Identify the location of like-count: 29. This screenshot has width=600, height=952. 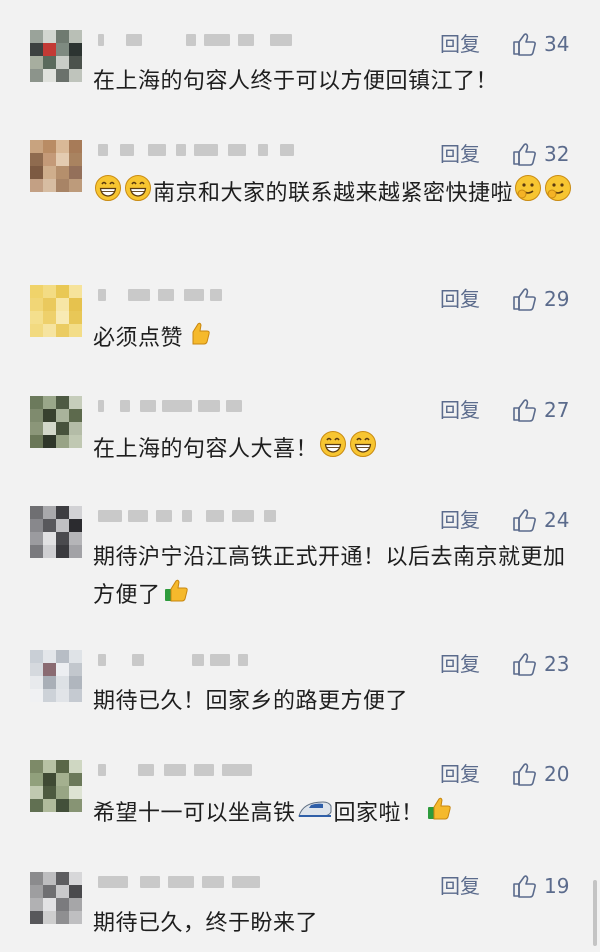
(557, 299).